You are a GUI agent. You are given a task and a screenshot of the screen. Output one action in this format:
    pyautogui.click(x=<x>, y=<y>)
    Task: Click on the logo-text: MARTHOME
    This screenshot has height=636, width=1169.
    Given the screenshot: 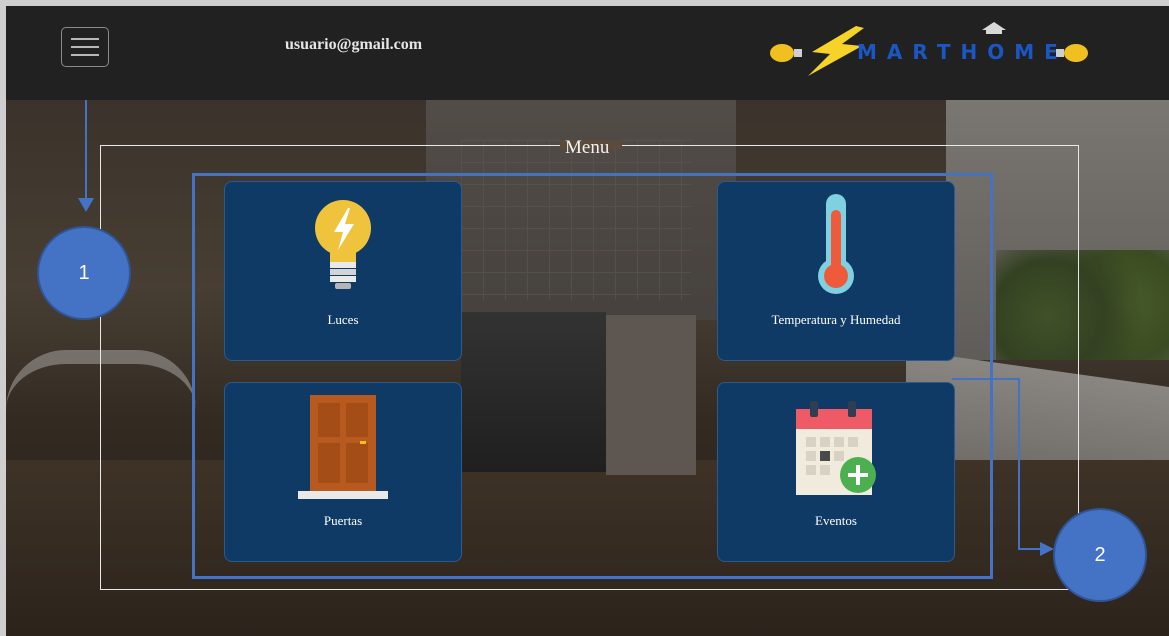 What is the action you would take?
    pyautogui.click(x=962, y=52)
    